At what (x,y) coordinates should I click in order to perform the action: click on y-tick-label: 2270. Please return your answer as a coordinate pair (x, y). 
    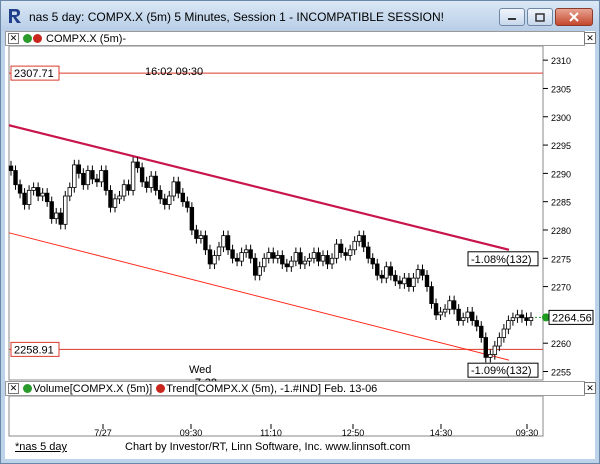
    Looking at the image, I should click on (561, 288).